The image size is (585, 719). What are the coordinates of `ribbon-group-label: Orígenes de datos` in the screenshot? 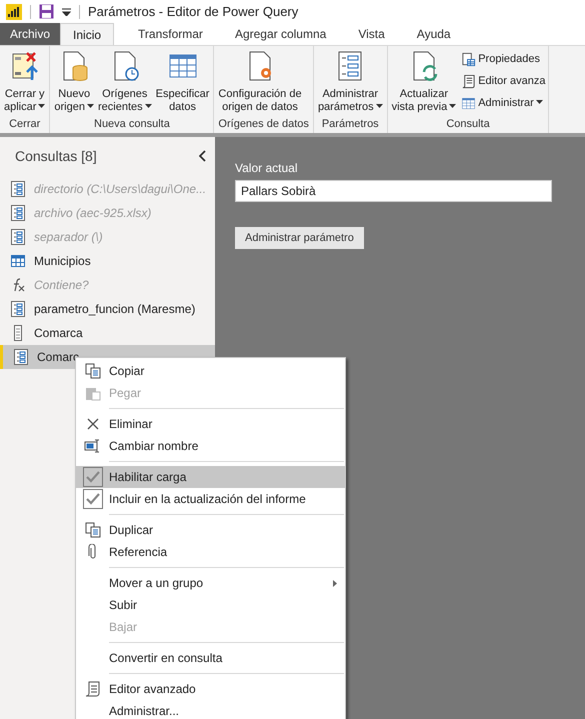 It's located at (263, 124).